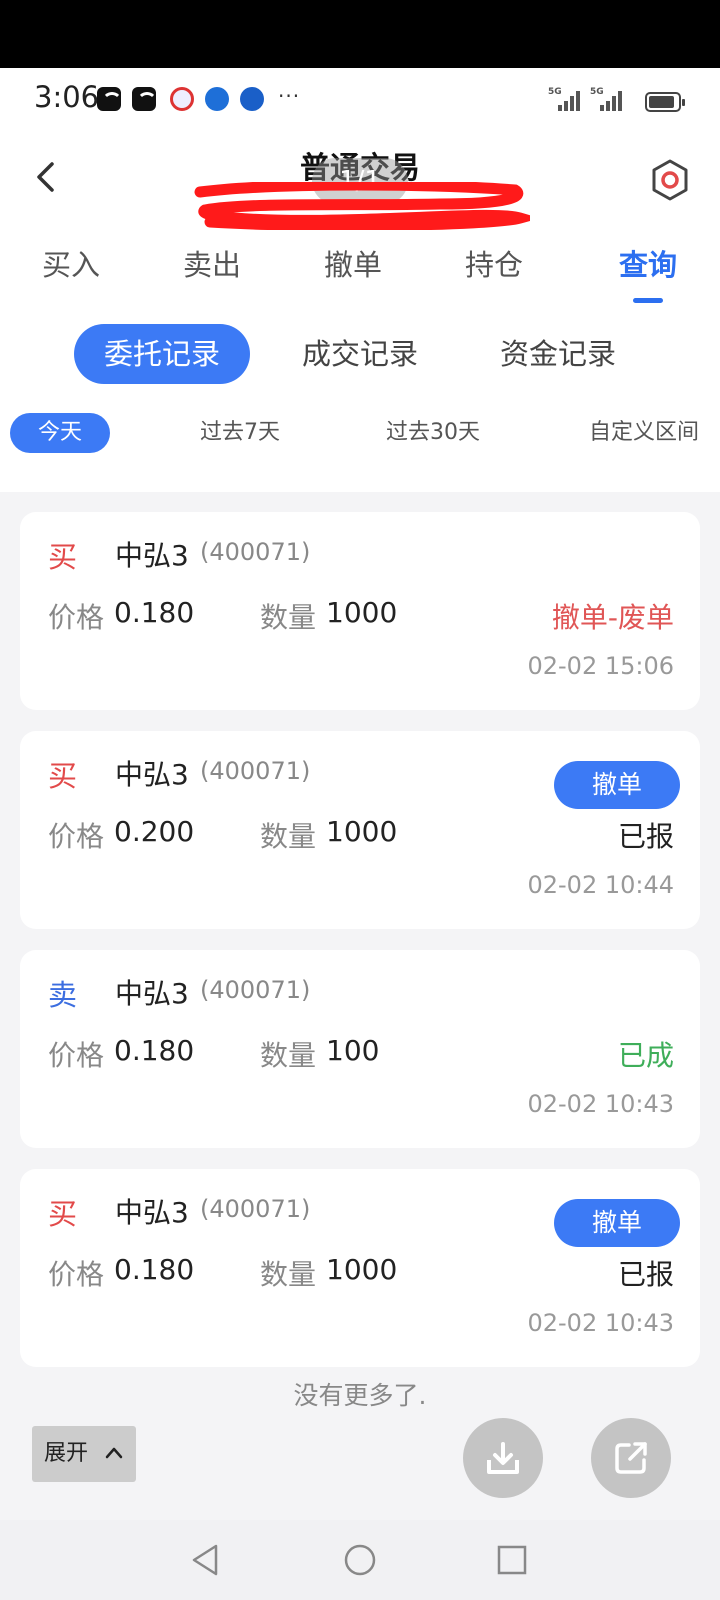 The height and width of the screenshot is (1600, 720). Describe the element at coordinates (362, 206) in the screenshot. I see `redaction-scribble` at that location.